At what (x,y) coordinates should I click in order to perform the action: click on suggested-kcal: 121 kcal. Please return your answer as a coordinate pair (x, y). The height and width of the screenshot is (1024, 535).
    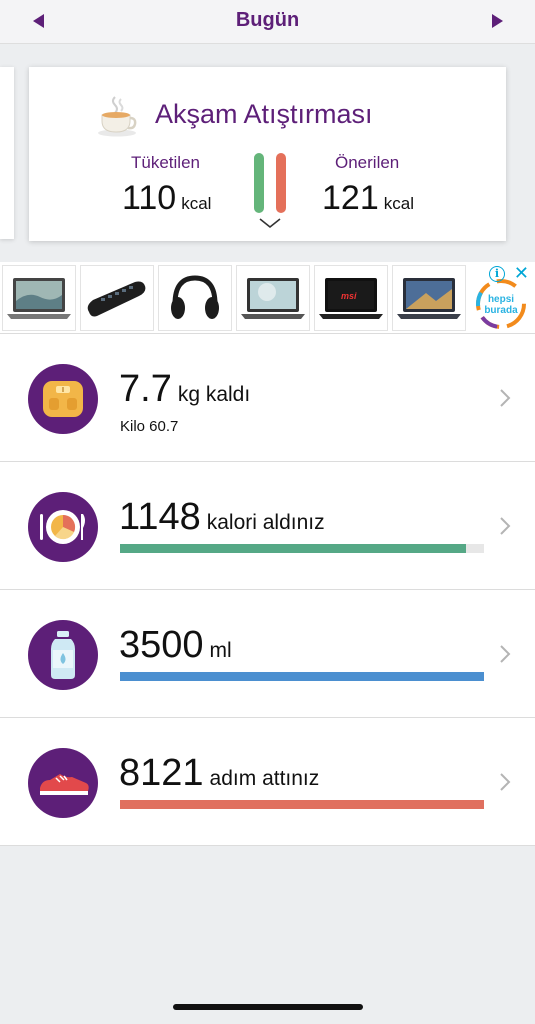
    Looking at the image, I should click on (368, 198).